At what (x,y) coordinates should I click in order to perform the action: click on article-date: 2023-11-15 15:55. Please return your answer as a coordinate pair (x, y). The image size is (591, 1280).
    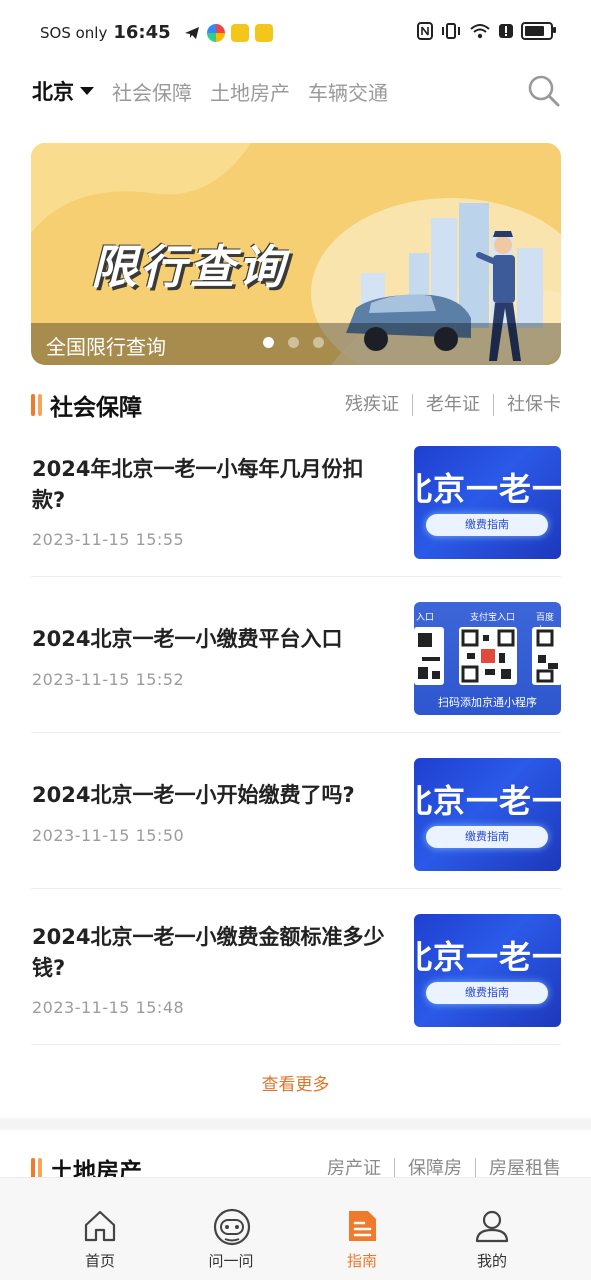
    Looking at the image, I should click on (108, 539).